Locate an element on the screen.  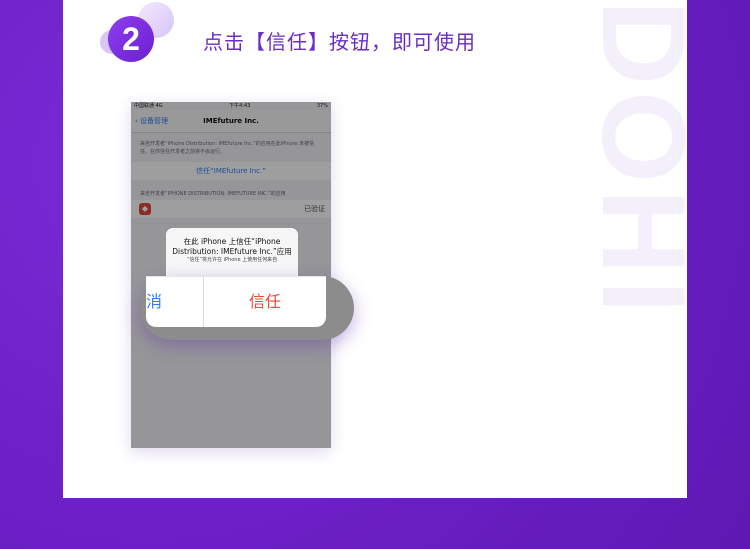
step-instruction: 点击【信任】按钮，即可使用 is located at coordinates (339, 42).